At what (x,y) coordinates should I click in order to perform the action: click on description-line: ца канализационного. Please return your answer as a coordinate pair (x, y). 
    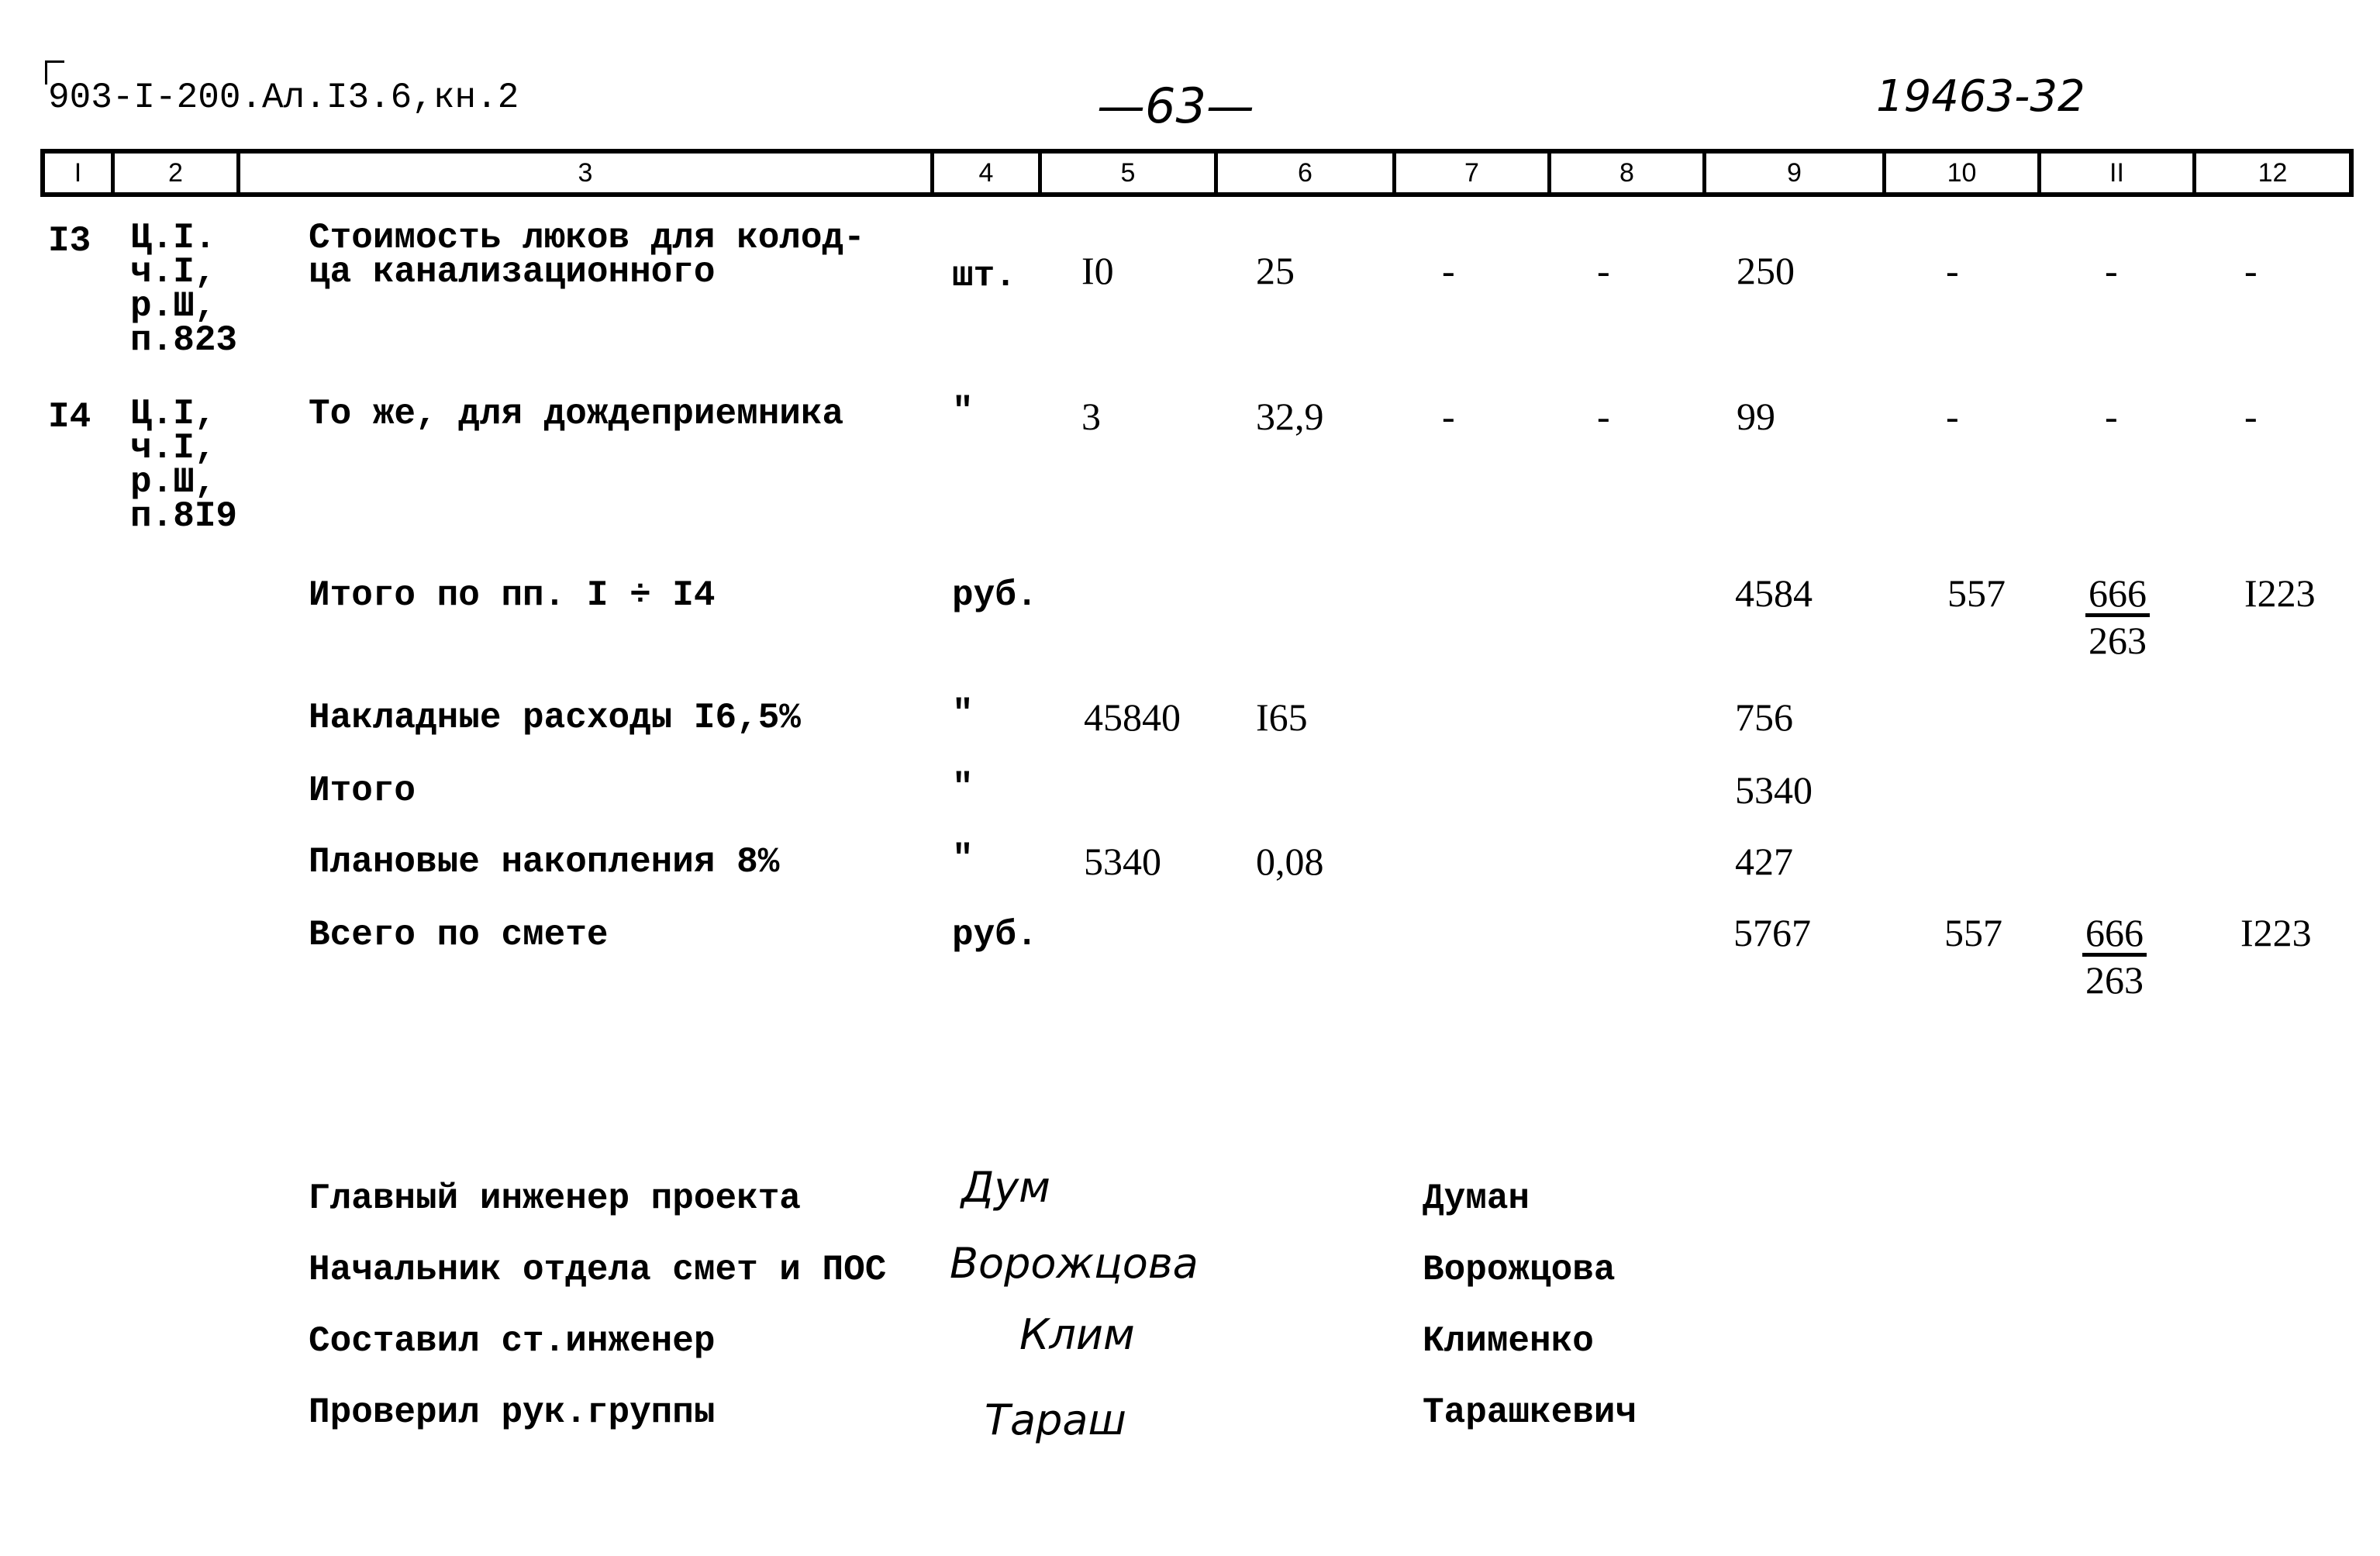
    Looking at the image, I should click on (513, 272).